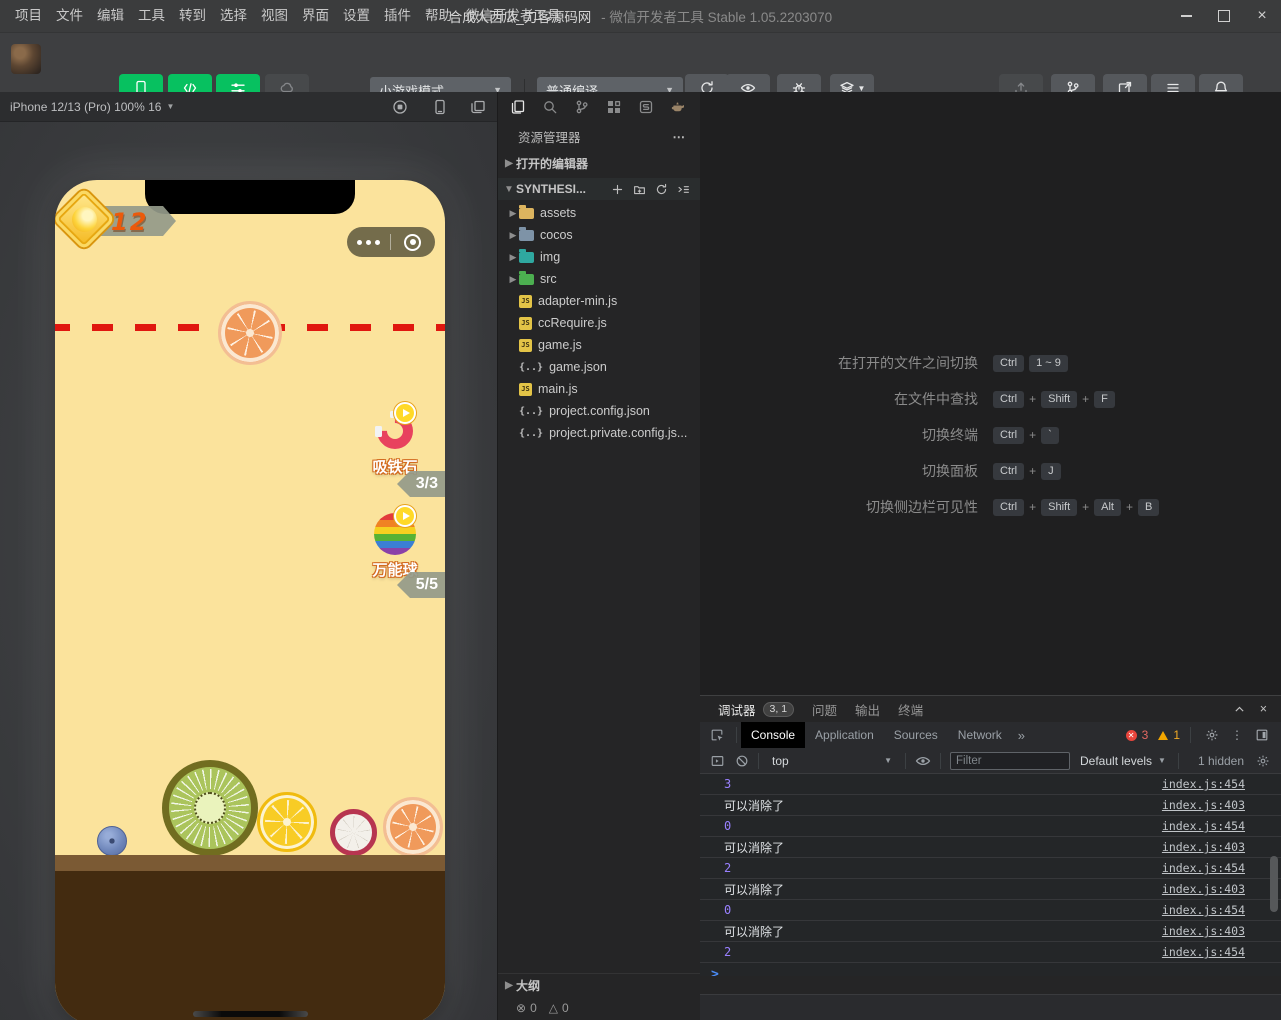  What do you see at coordinates (599, 213) in the screenshot?
I see `file-row-assets: ▶ assets` at bounding box center [599, 213].